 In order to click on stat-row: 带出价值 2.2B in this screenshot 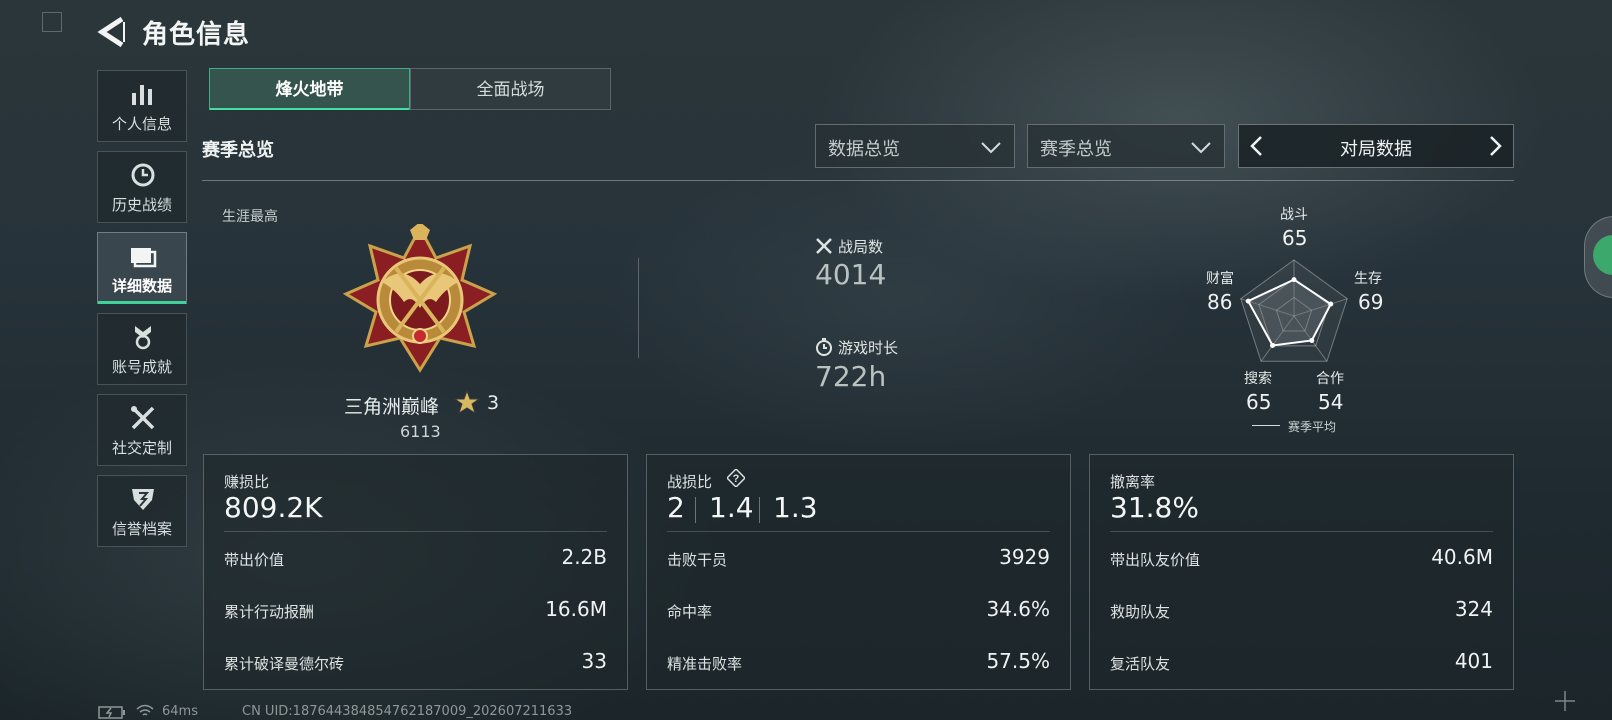, I will do `click(415, 559)`.